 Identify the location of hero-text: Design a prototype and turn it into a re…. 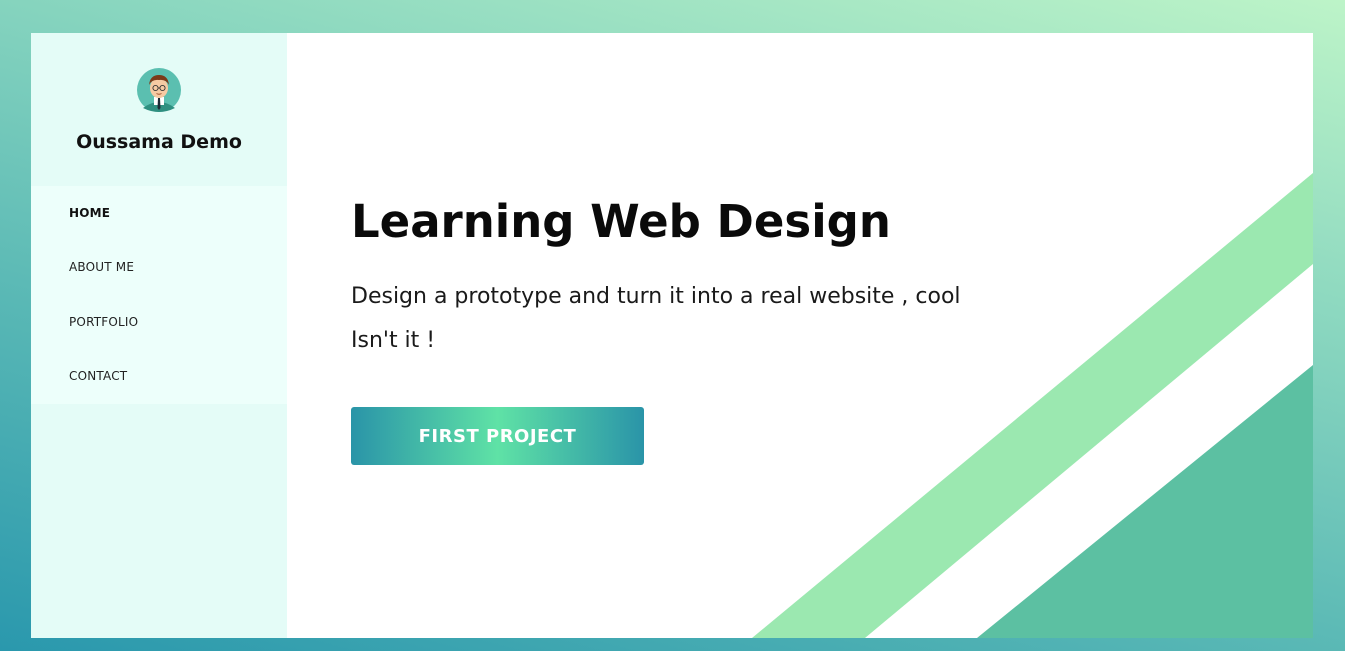
(656, 318).